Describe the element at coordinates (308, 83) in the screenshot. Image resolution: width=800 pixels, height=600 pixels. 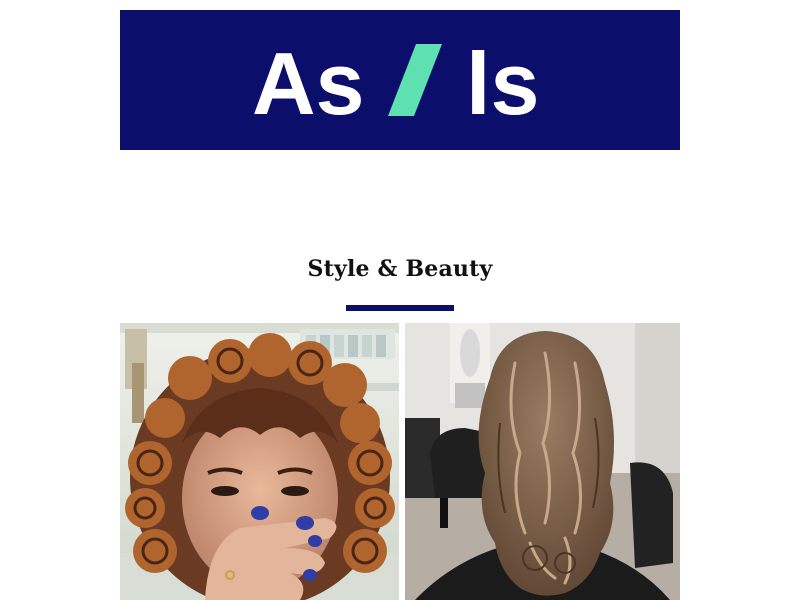
I see `logo-text-left: As` at that location.